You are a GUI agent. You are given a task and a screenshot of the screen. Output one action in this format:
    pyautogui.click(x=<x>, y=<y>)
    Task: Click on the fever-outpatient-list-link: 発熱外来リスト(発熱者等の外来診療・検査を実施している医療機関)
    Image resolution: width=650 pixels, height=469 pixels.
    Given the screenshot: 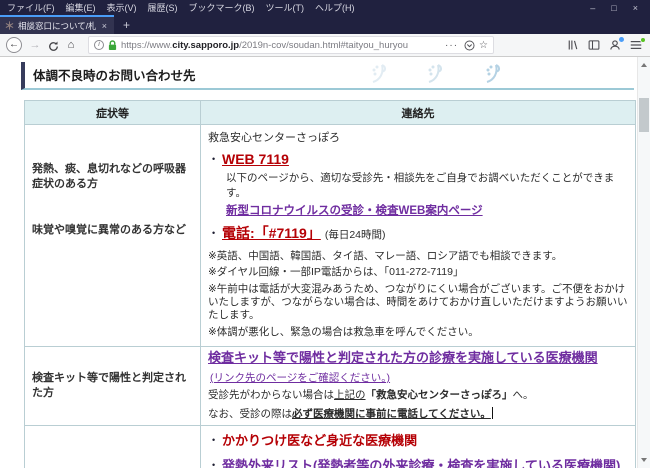 What is the action you would take?
    pyautogui.click(x=421, y=463)
    